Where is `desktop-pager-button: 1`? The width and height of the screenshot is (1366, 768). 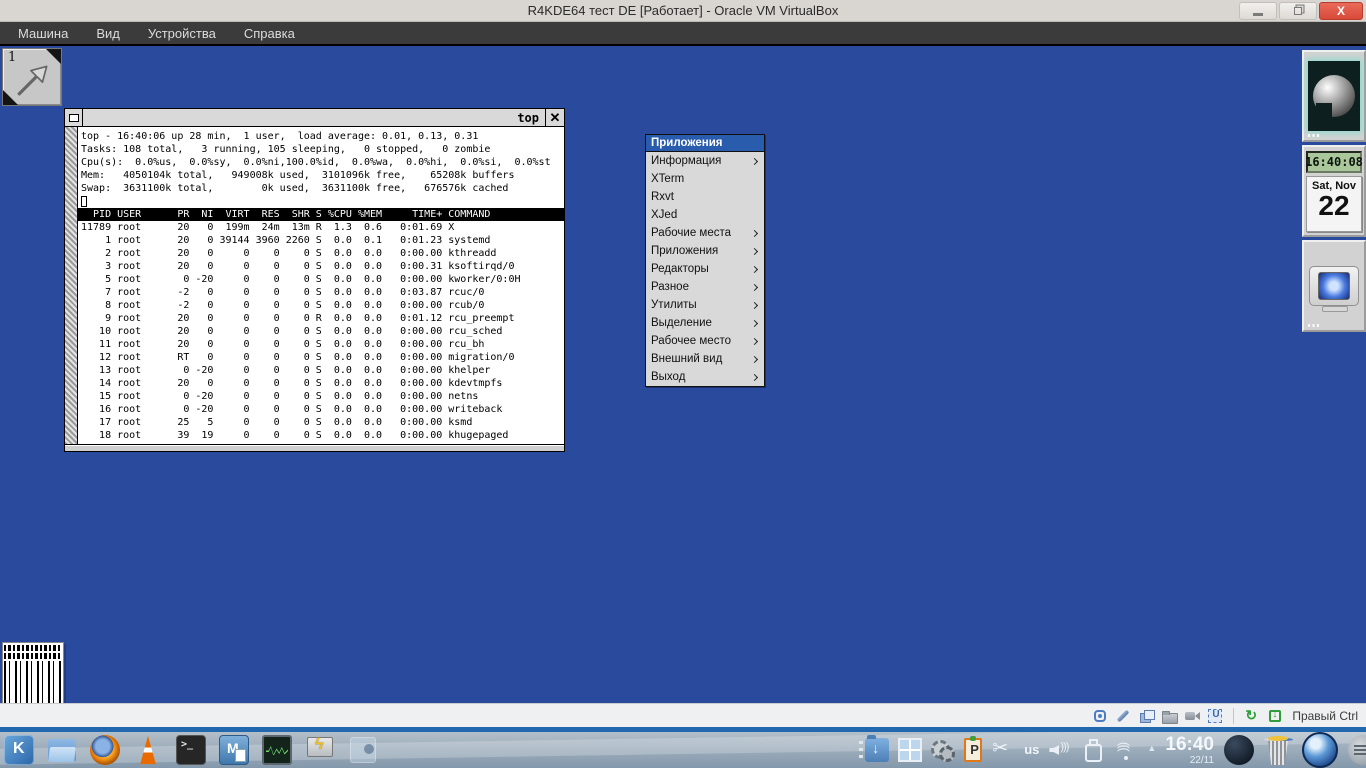 desktop-pager-button: 1 is located at coordinates (32, 77).